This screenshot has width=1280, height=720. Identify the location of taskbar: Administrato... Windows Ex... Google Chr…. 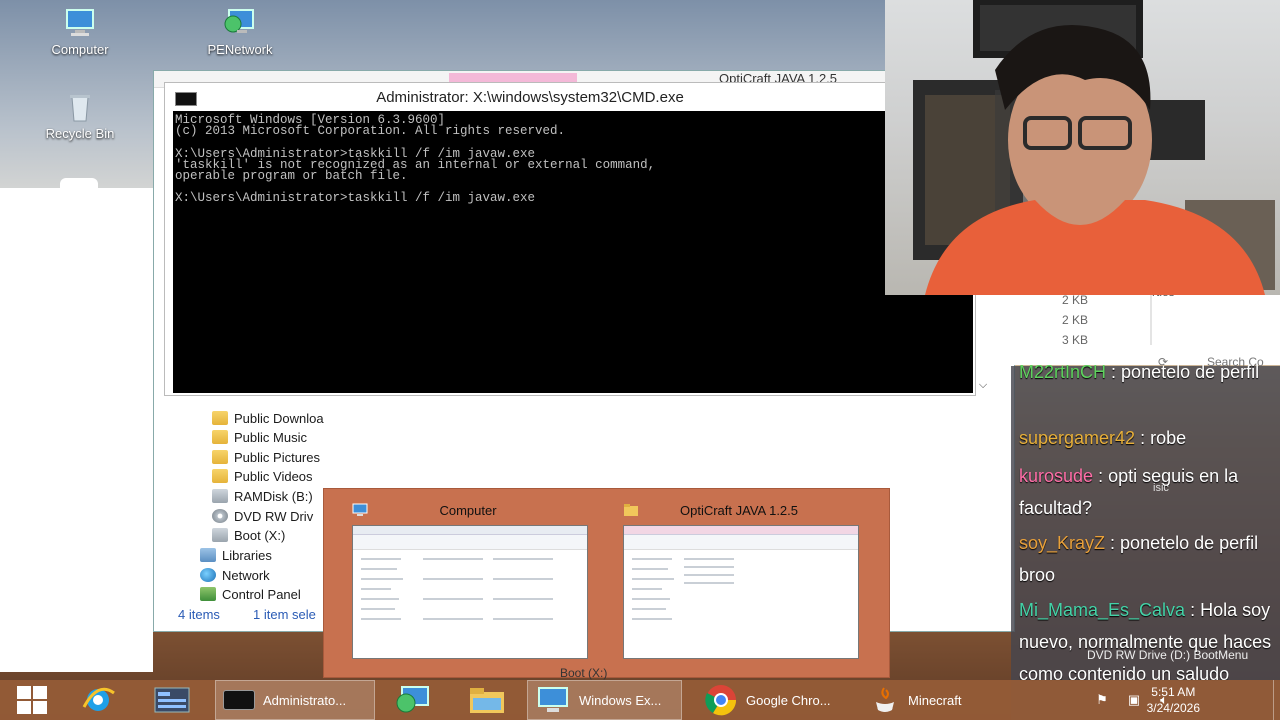
(640, 700).